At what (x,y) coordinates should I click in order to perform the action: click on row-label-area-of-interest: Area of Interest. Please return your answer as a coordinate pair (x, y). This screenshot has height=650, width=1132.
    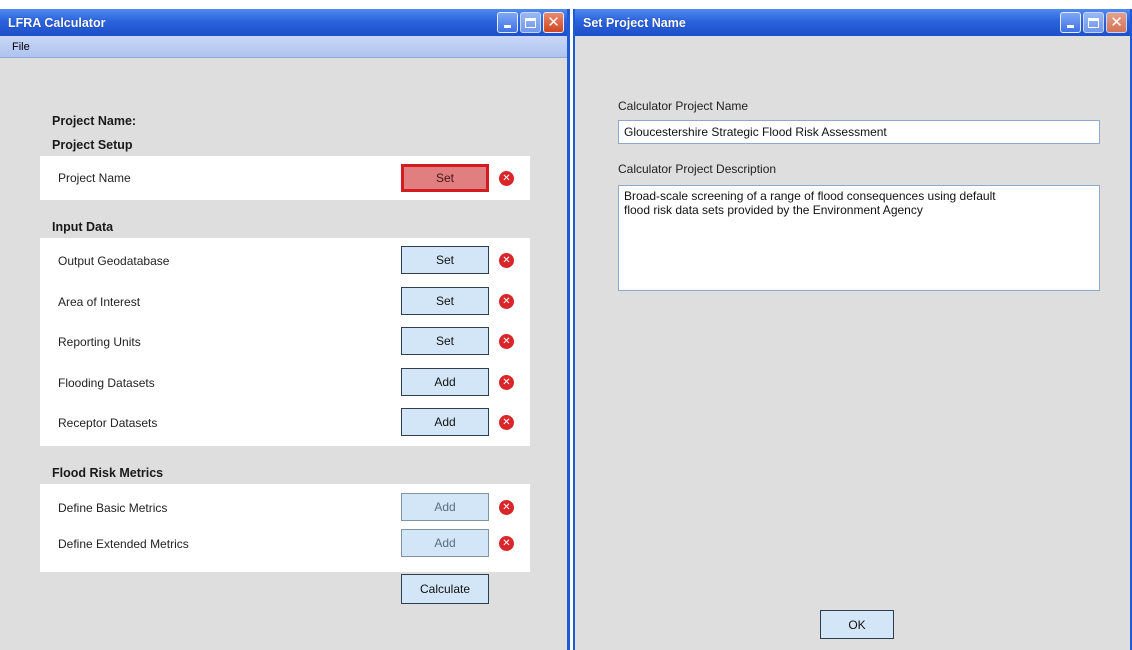
    Looking at the image, I should click on (99, 302).